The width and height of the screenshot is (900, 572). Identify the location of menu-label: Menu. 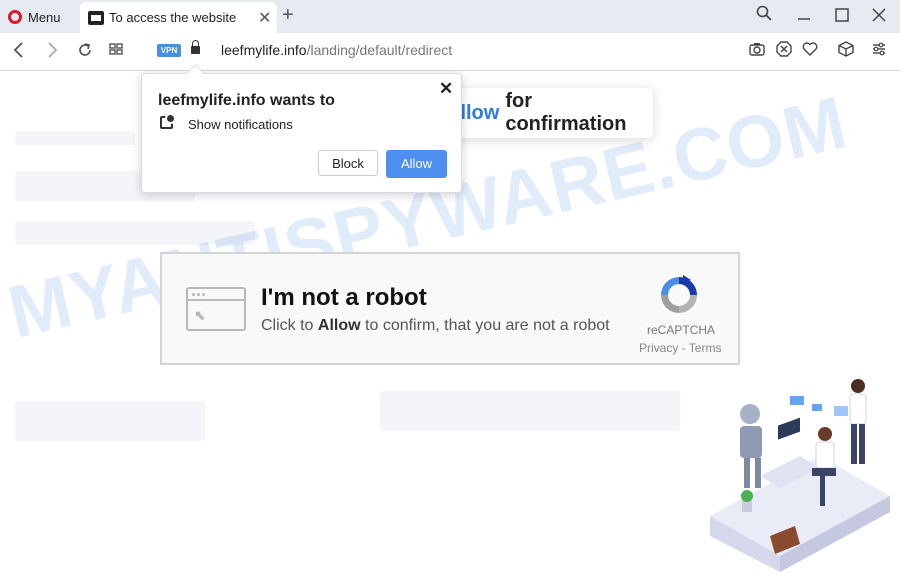
(44, 17).